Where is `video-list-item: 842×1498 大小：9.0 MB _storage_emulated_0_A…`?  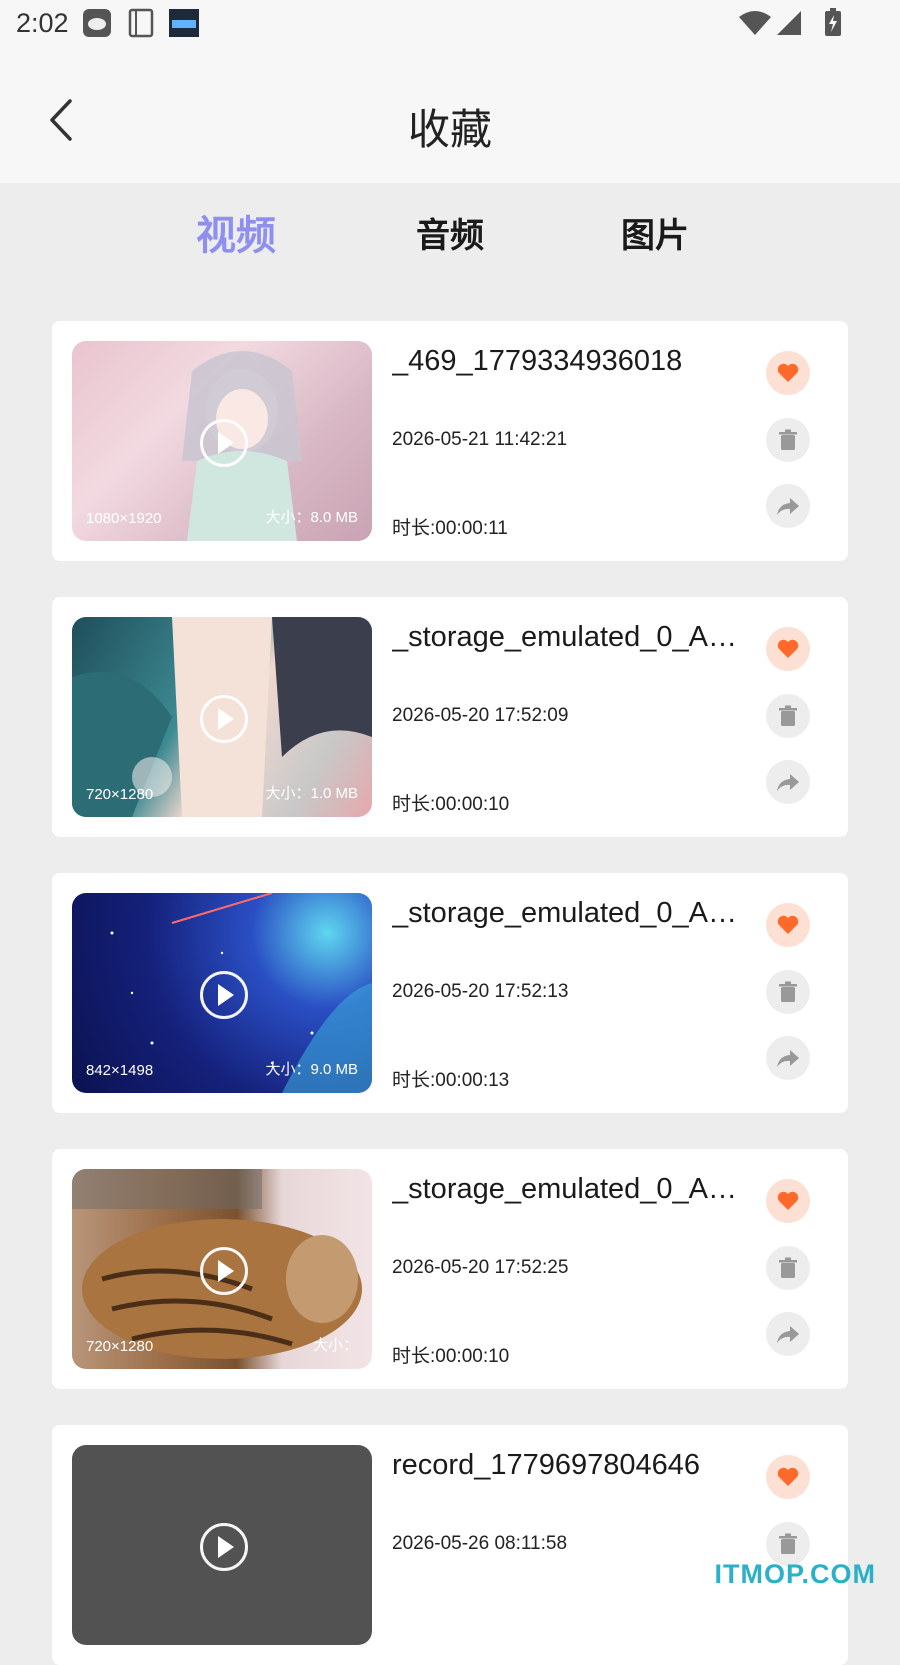 video-list-item: 842×1498 大小：9.0 MB _storage_emulated_0_A… is located at coordinates (450, 993).